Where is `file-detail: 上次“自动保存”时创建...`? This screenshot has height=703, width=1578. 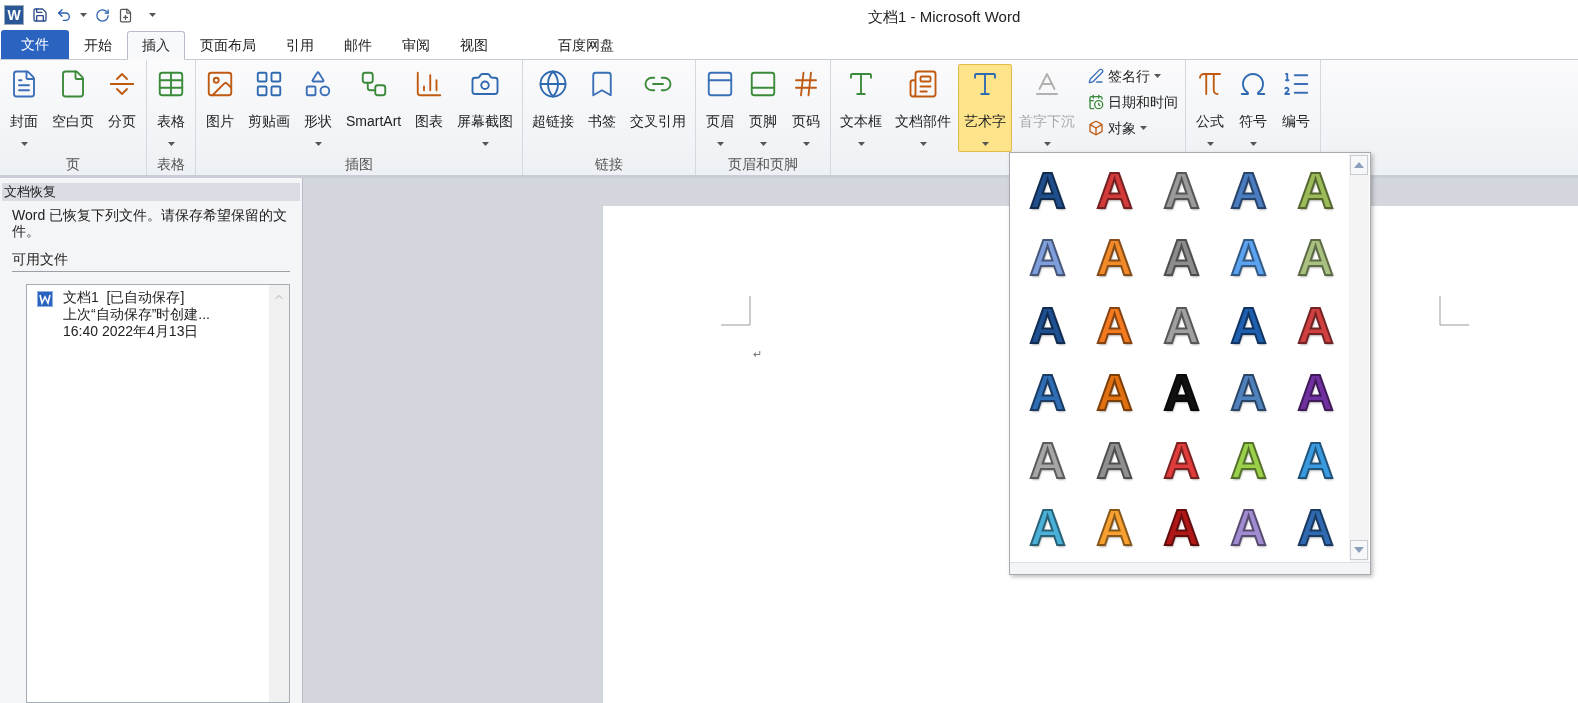
file-detail: 上次“自动保存”时创建... is located at coordinates (136, 314).